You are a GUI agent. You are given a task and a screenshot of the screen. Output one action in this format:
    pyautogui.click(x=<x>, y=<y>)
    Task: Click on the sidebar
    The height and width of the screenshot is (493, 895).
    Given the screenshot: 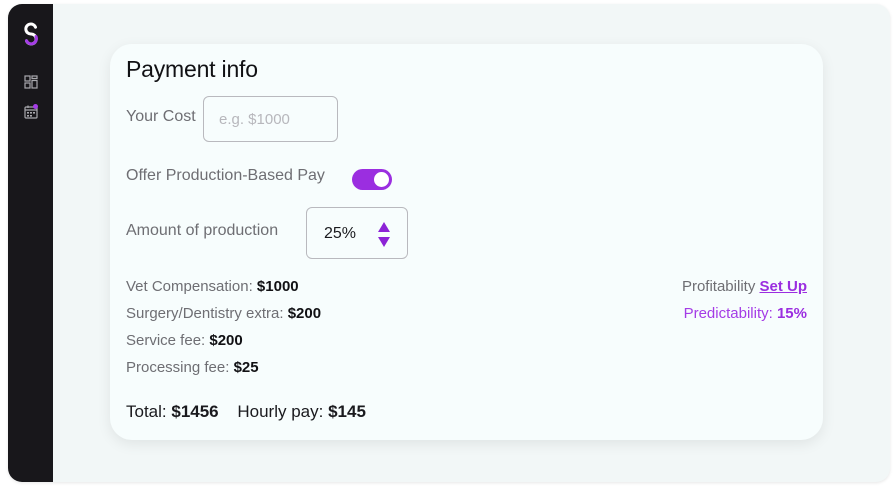 What is the action you would take?
    pyautogui.click(x=30, y=243)
    